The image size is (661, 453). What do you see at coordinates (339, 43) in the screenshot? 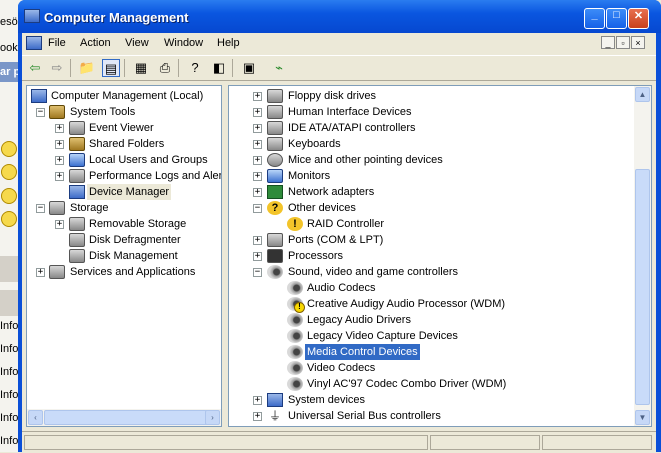
I see `menu-bar: File Action View Window Help _ ▫ ×` at bounding box center [339, 43].